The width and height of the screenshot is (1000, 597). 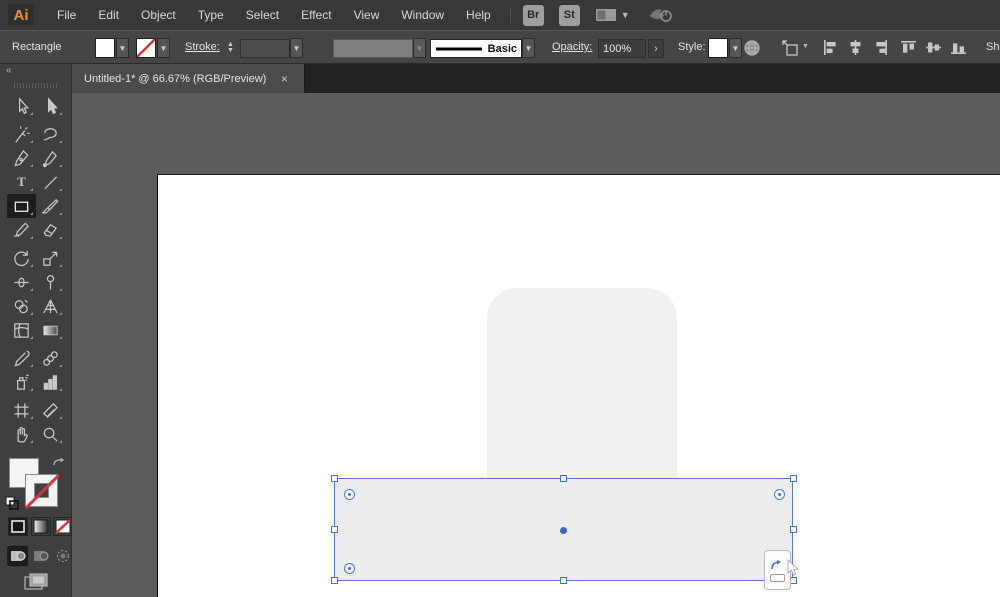 What do you see at coordinates (572, 47) in the screenshot?
I see `opacity-label: Opacity:` at bounding box center [572, 47].